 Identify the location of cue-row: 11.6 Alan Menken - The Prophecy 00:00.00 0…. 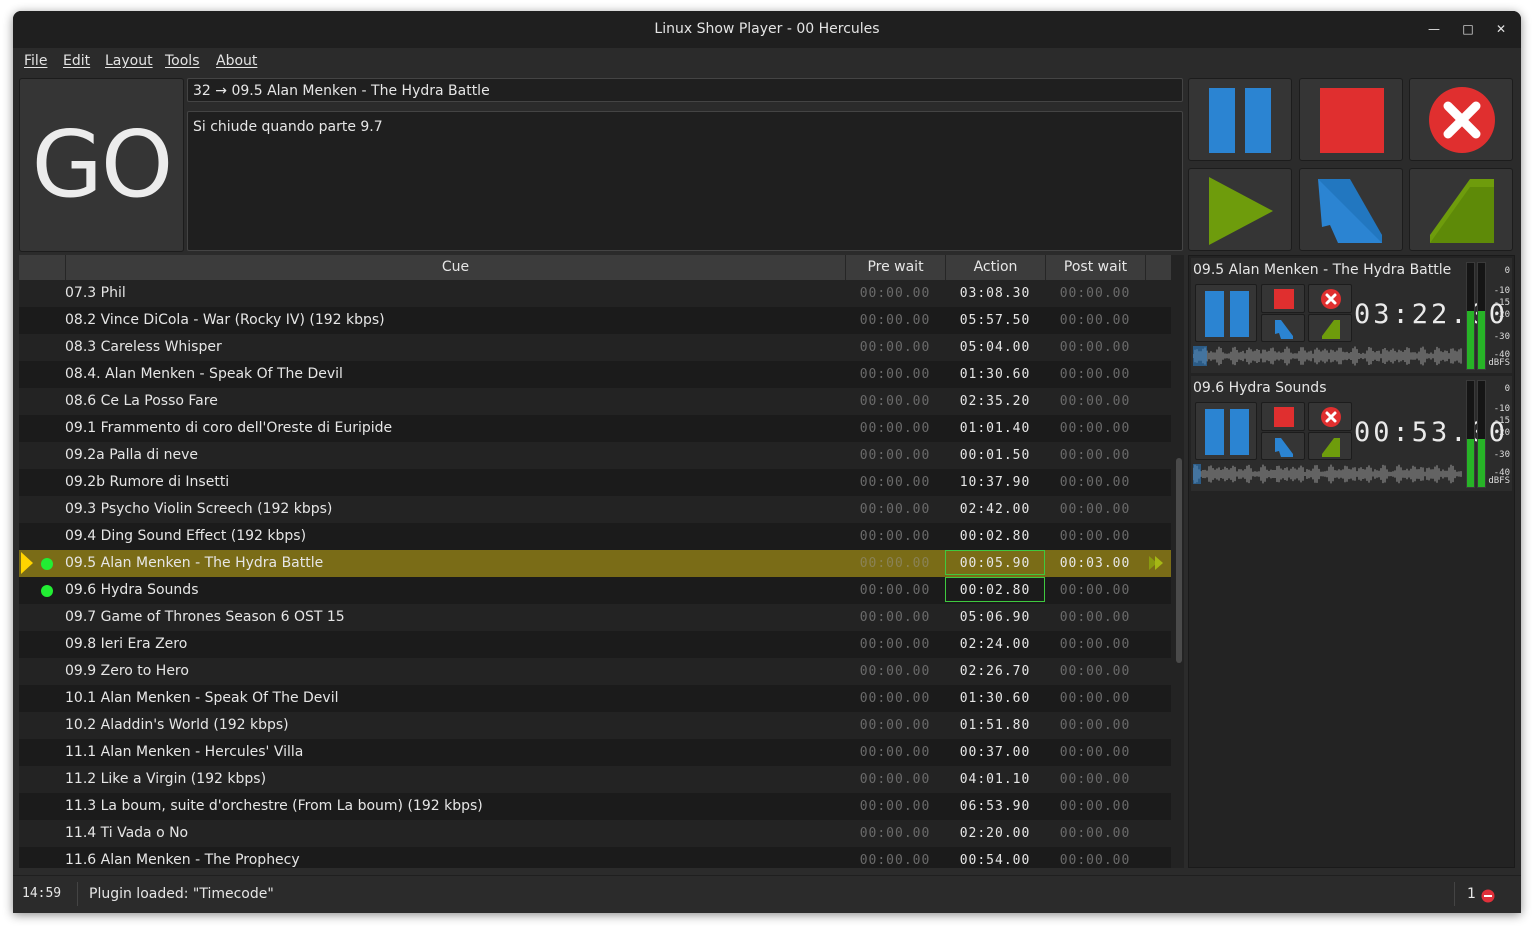
(595, 857).